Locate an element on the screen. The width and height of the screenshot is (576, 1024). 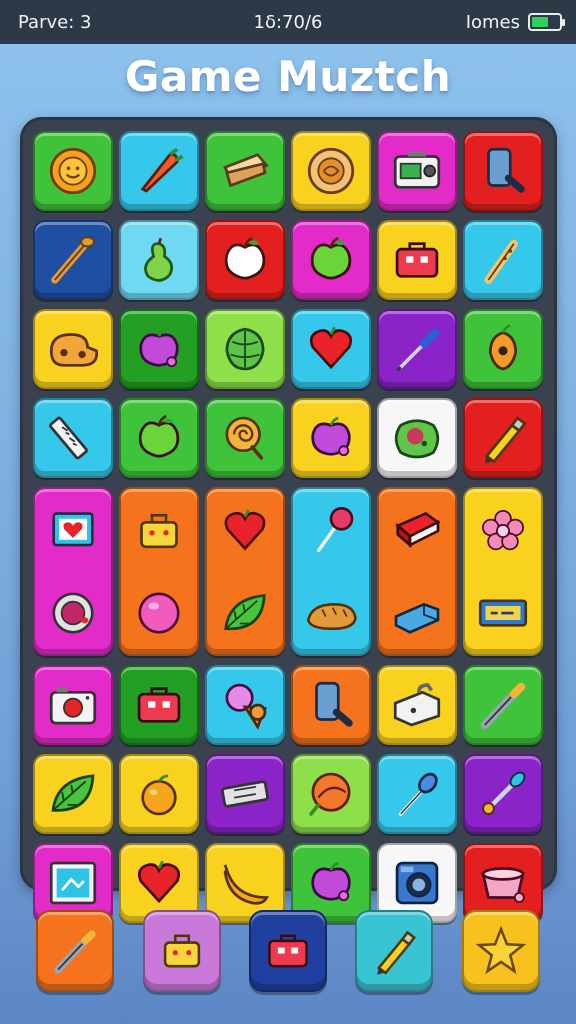
power-up-toolbar is located at coordinates (288, 951).